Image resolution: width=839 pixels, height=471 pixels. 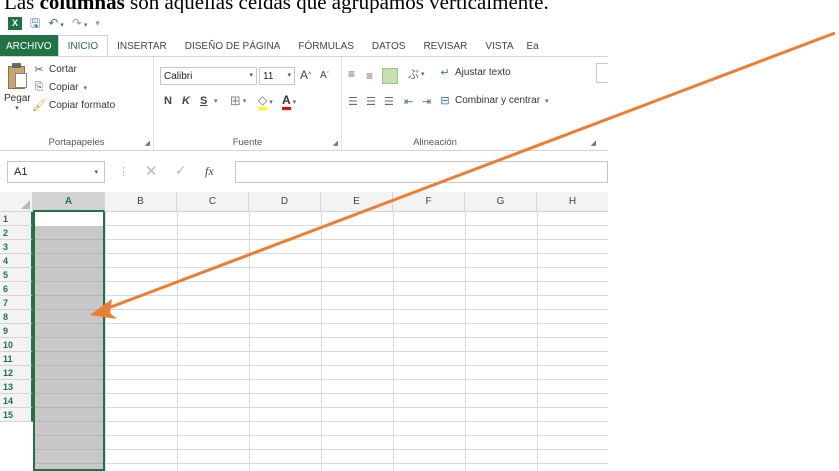 I want to click on alignment-launcher-icon: ◢, so click(x=593, y=143).